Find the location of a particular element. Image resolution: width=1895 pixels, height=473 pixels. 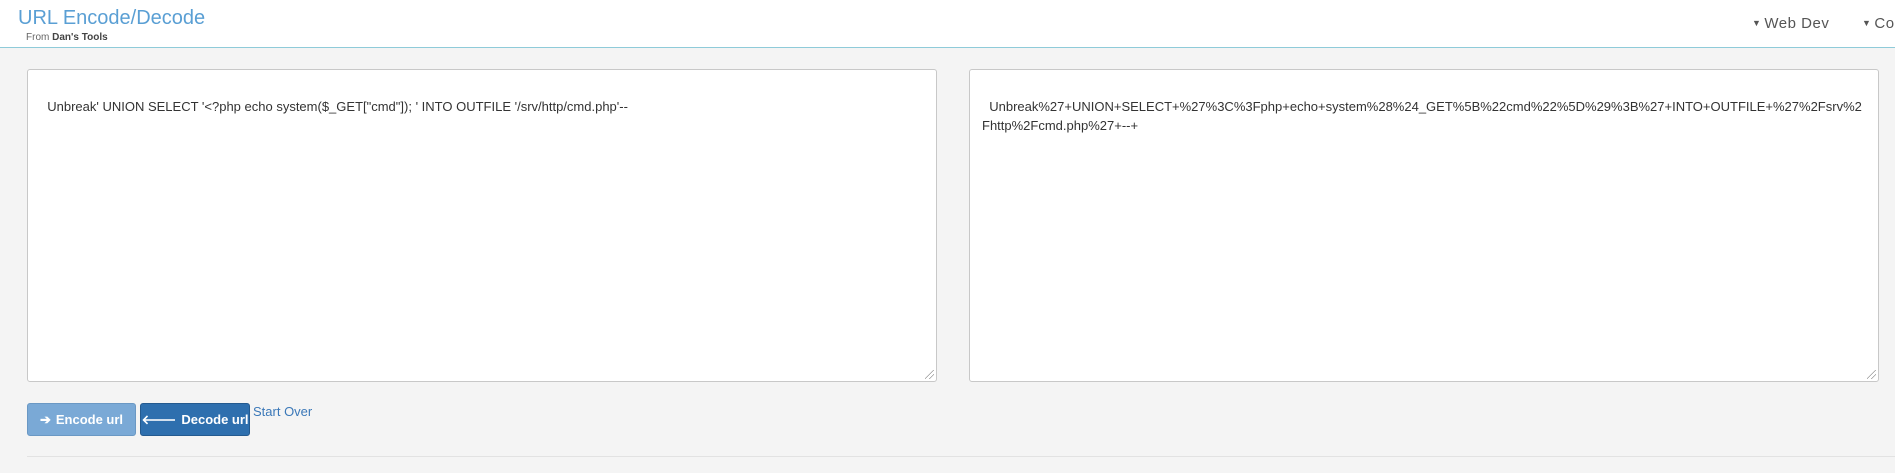

nav-menu-co: ▼ Co is located at coordinates (1878, 23).